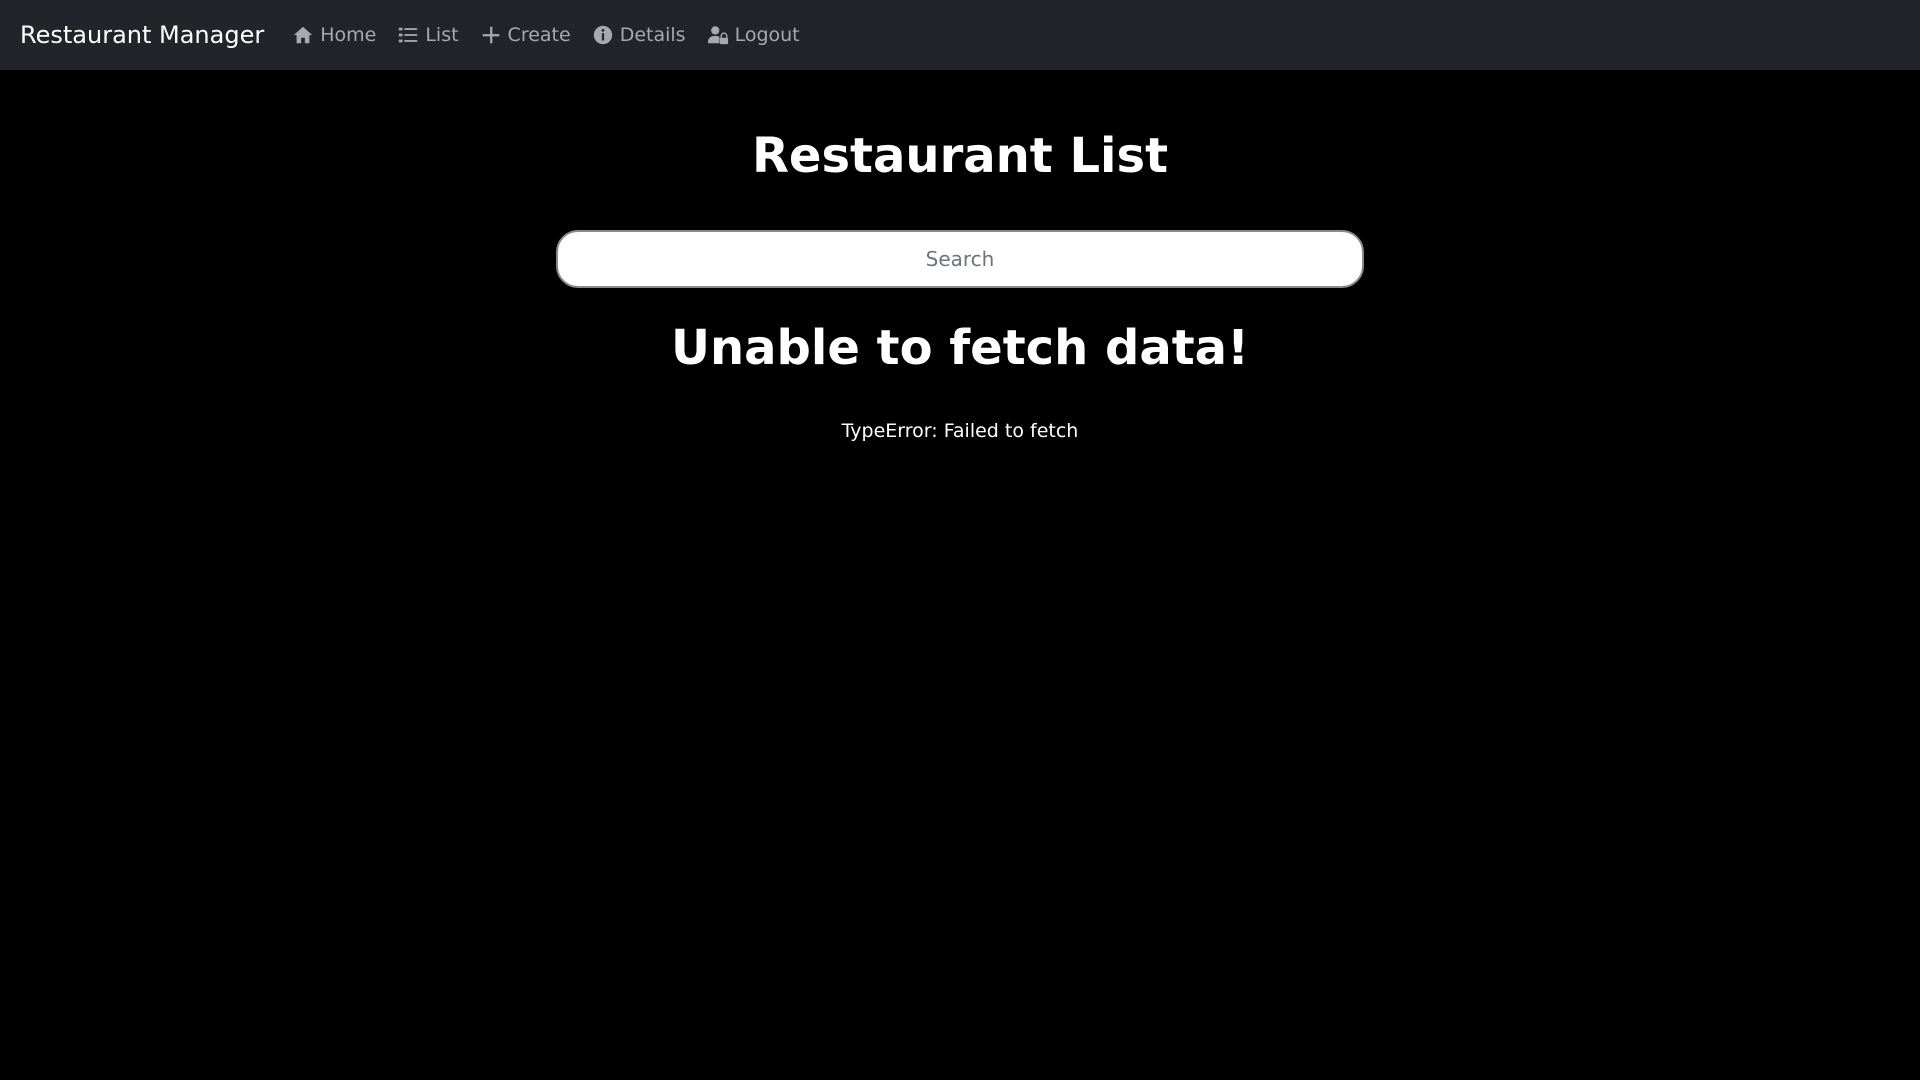 Image resolution: width=1920 pixels, height=1080 pixels. I want to click on home-icon, so click(303, 35).